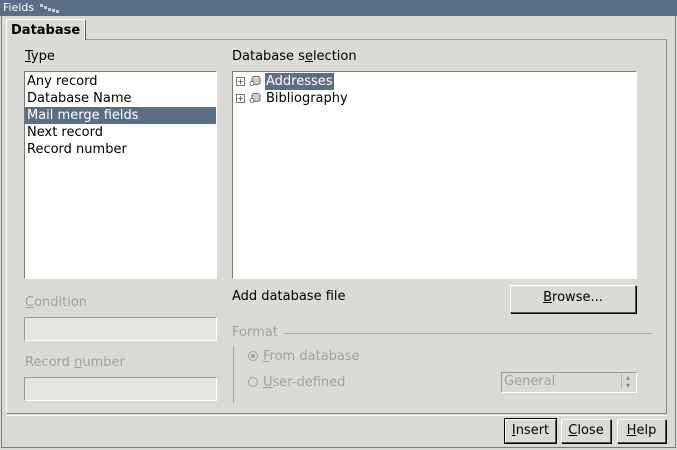  Describe the element at coordinates (50, 362) in the screenshot. I see `record-number-label-pre: Record` at that location.